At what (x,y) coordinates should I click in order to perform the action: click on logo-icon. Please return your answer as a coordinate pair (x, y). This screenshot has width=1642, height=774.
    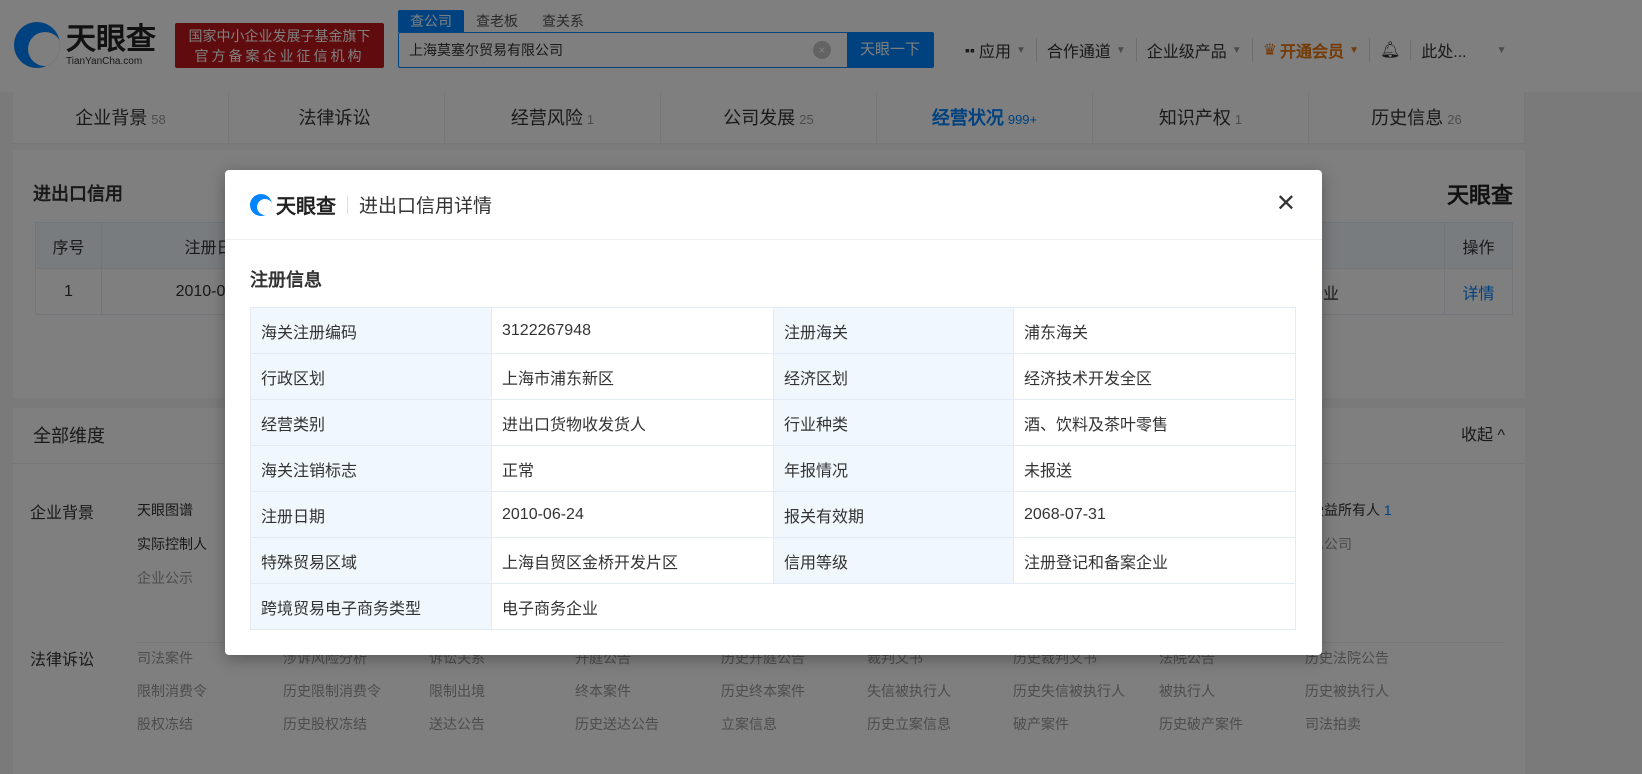
    Looking at the image, I should click on (261, 204).